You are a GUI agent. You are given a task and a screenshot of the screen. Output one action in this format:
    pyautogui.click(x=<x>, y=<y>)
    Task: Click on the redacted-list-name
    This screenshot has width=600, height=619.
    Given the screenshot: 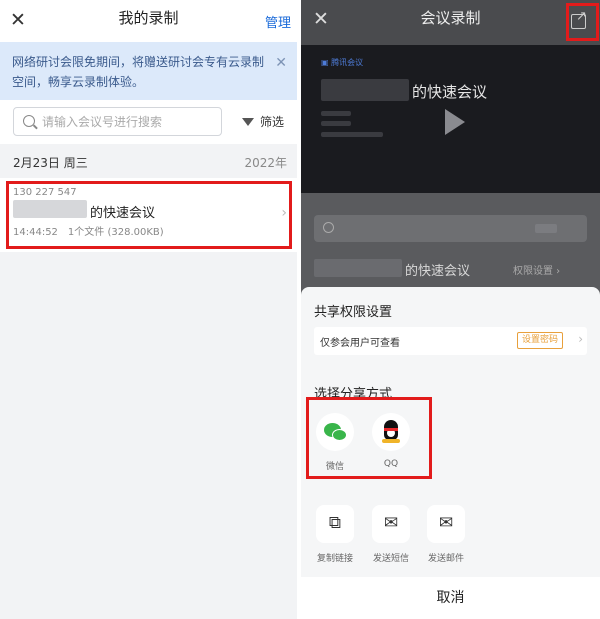 What is the action you would take?
    pyautogui.click(x=358, y=268)
    